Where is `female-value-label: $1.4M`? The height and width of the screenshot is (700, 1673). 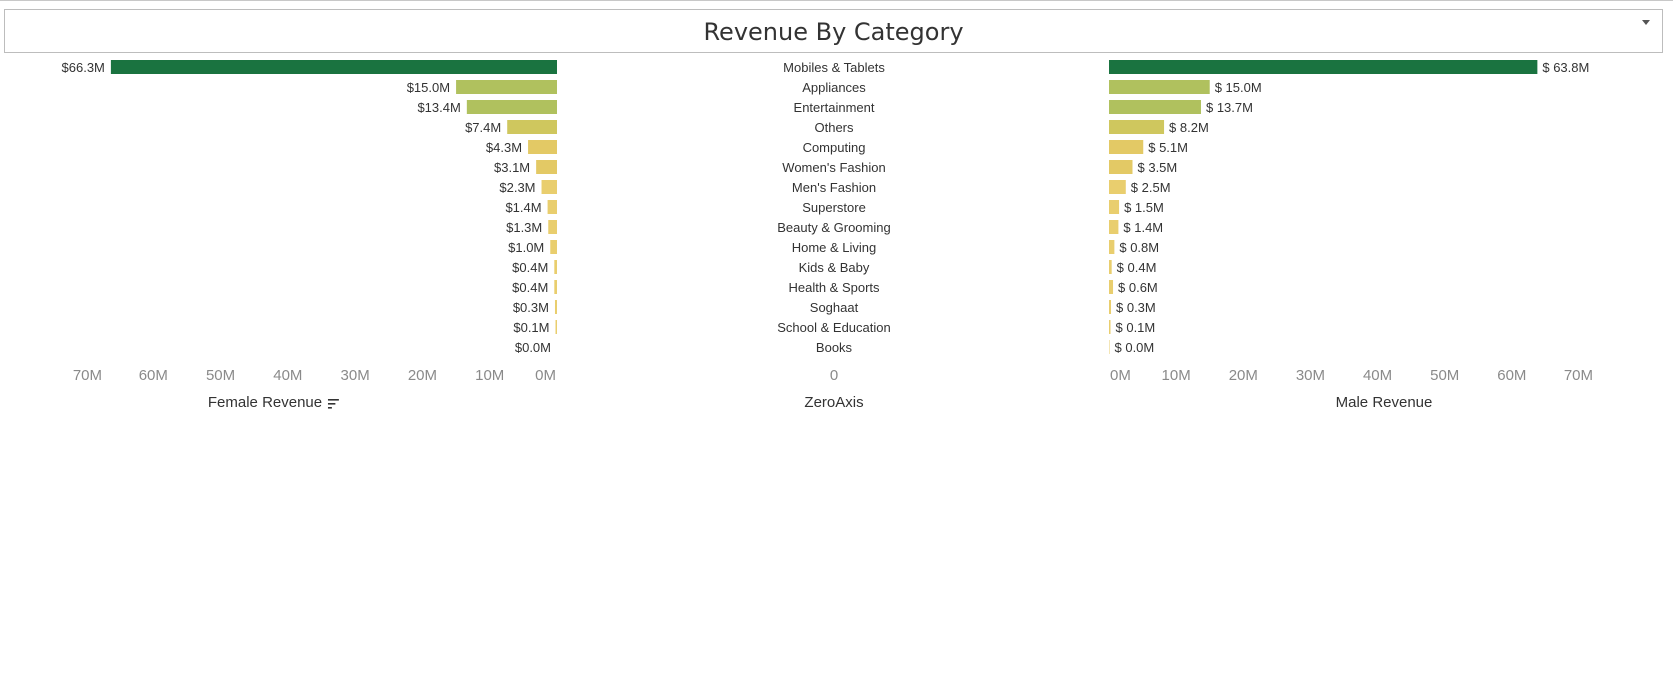
female-value-label: $1.4M is located at coordinates (523, 207).